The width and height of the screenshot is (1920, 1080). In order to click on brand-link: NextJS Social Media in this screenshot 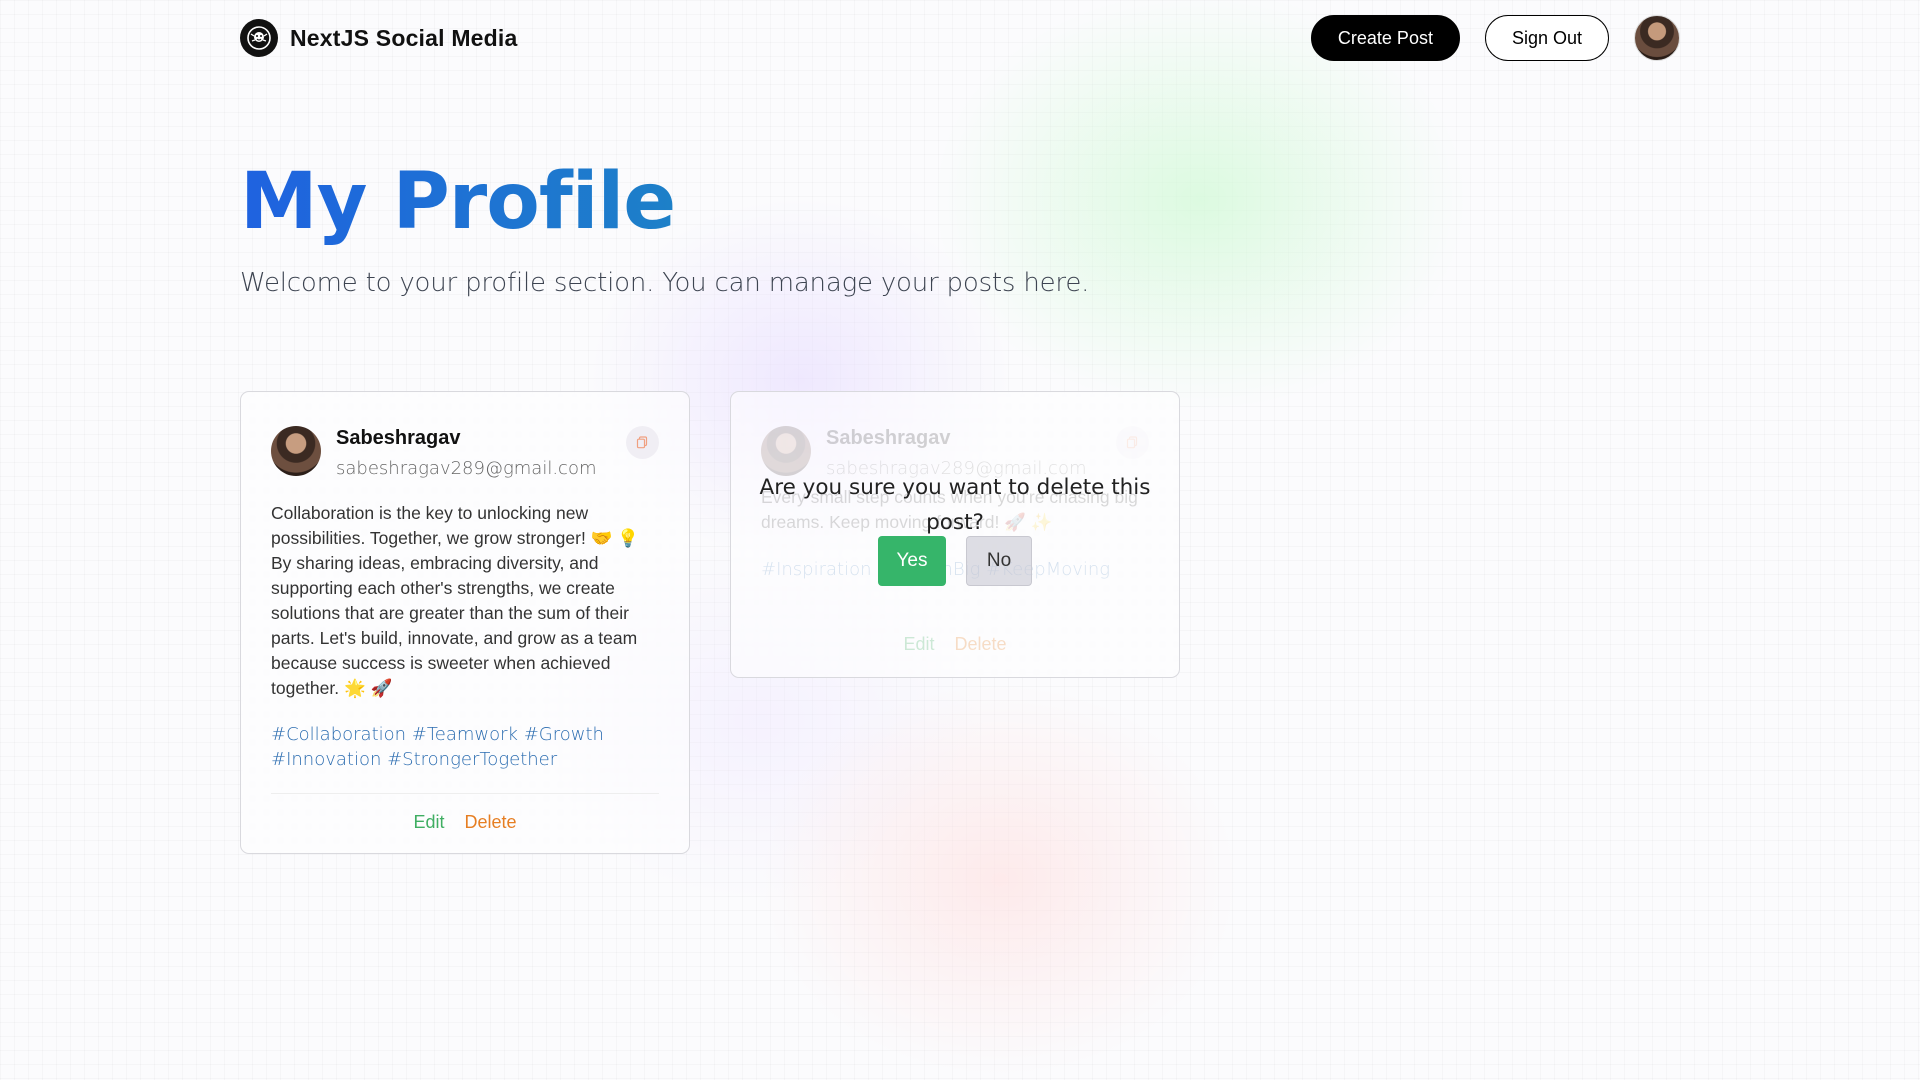, I will do `click(379, 38)`.